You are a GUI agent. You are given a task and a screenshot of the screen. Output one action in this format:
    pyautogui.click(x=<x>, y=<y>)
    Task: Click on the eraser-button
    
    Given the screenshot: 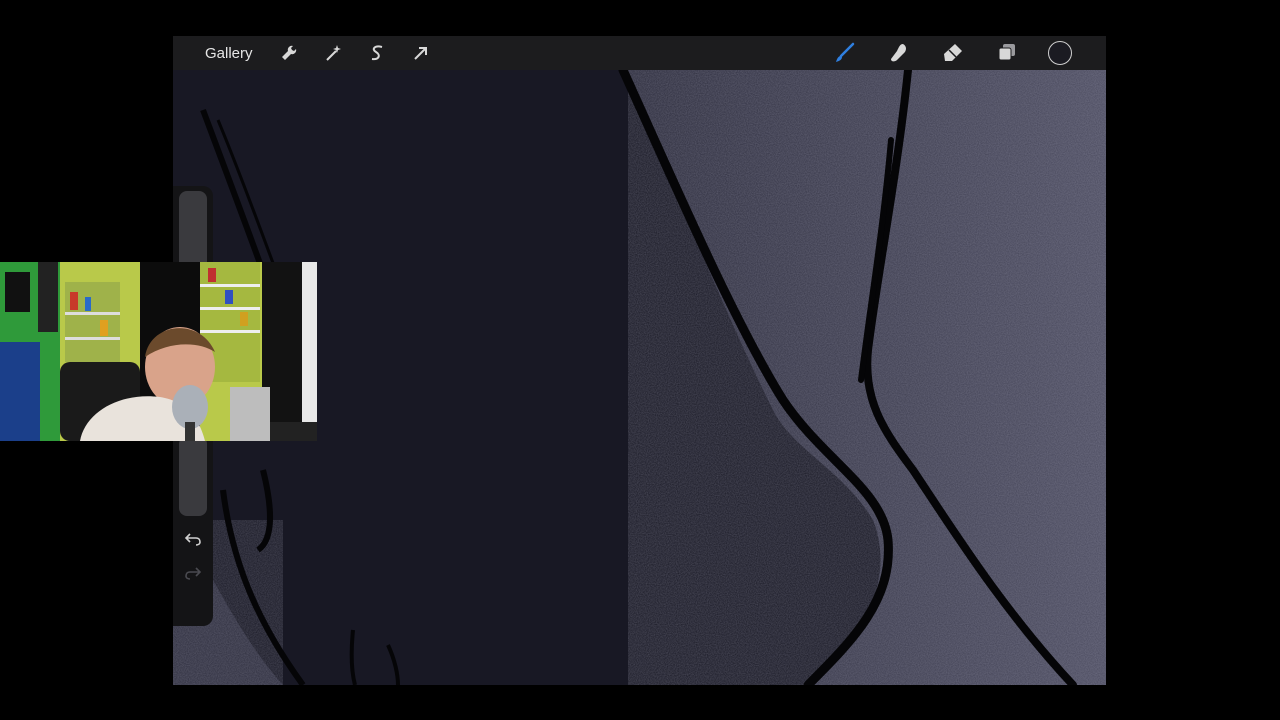 What is the action you would take?
    pyautogui.click(x=953, y=53)
    